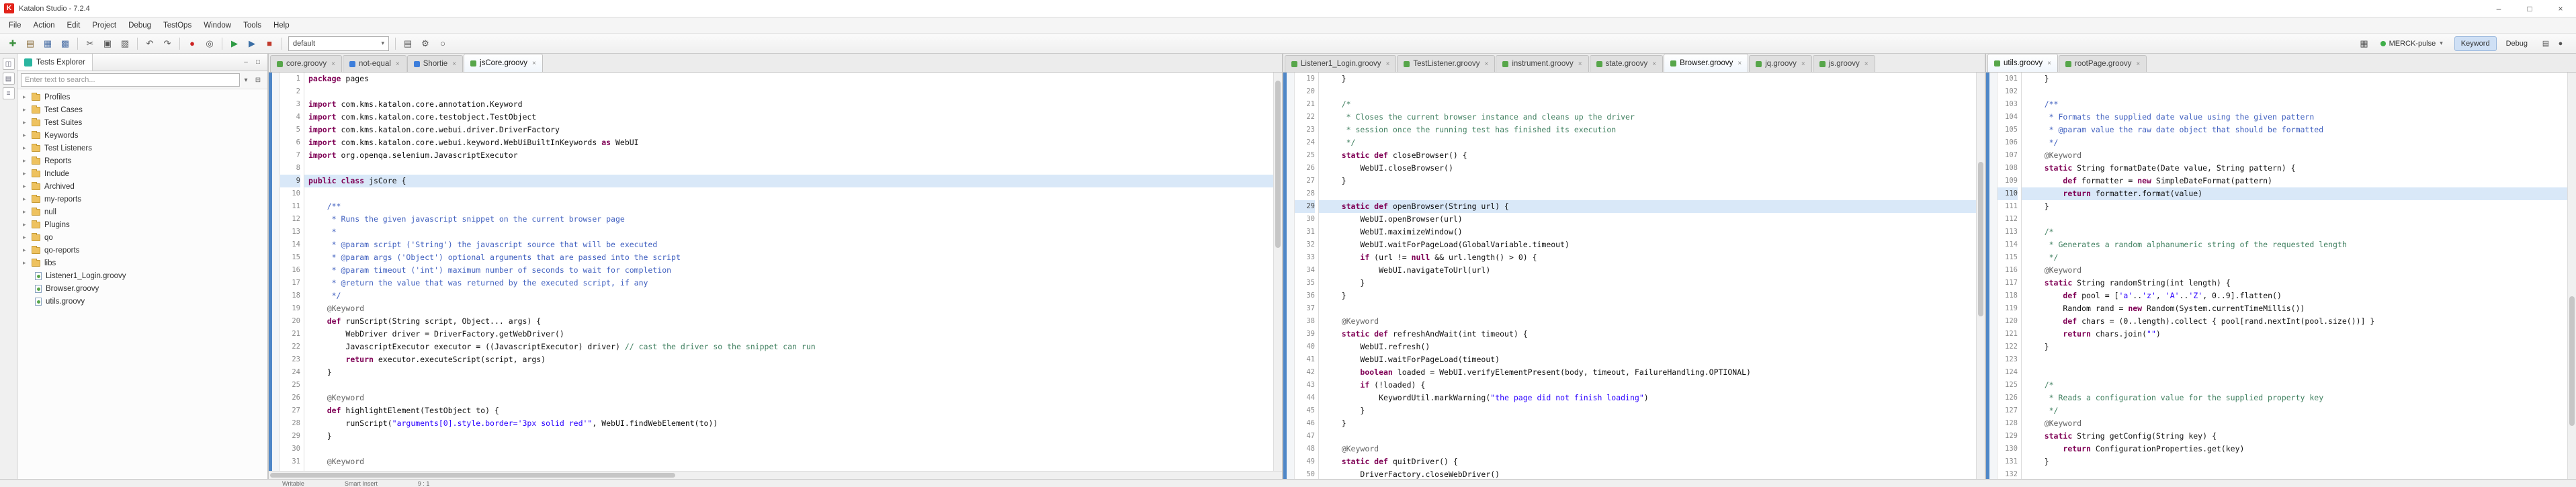 This screenshot has height=487, width=2576. Describe the element at coordinates (1626, 63) in the screenshot. I see `editor-tab-state-groovy: state.groovy ×` at that location.